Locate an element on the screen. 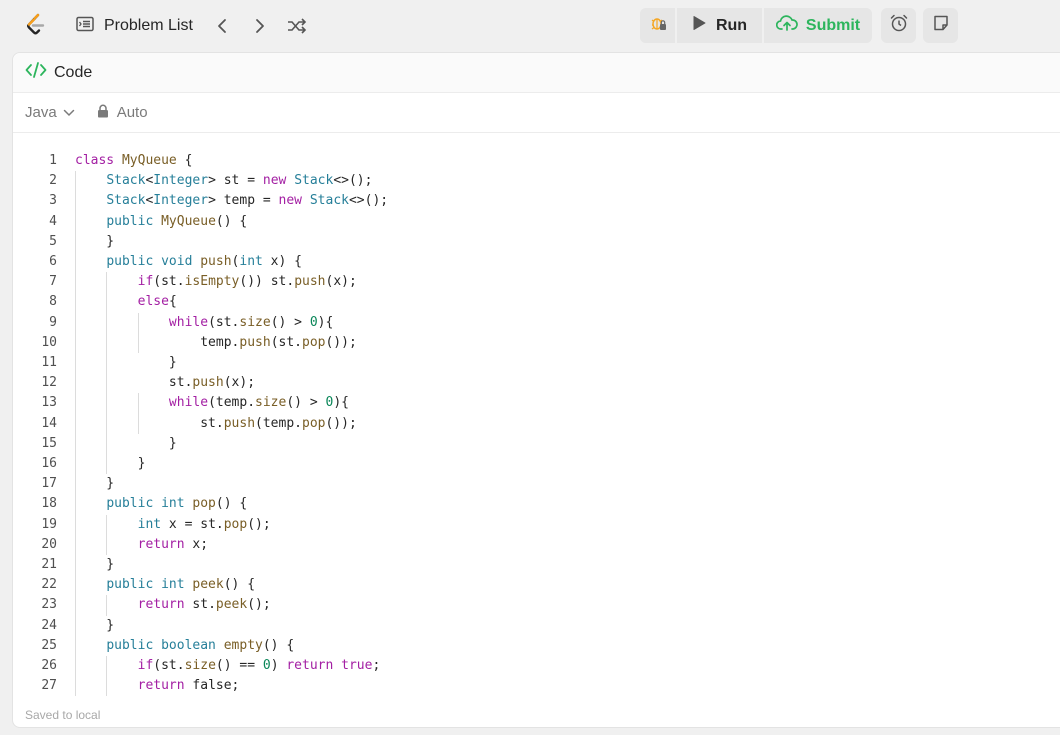  line-number: 16 is located at coordinates (49, 463).